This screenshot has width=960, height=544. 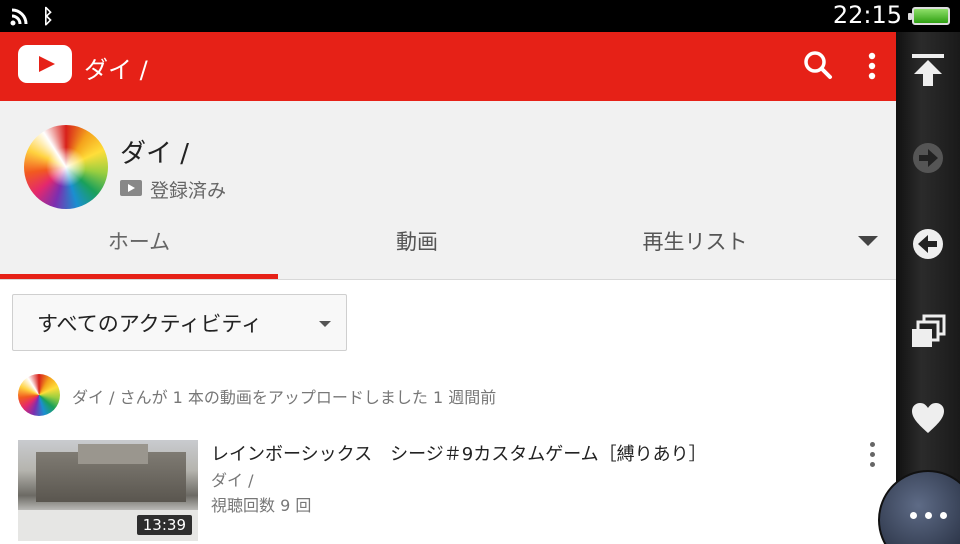 I want to click on activity-text: ダイ / さんが 1 本の動画をアップロードしました 1 週間前, so click(x=284, y=397).